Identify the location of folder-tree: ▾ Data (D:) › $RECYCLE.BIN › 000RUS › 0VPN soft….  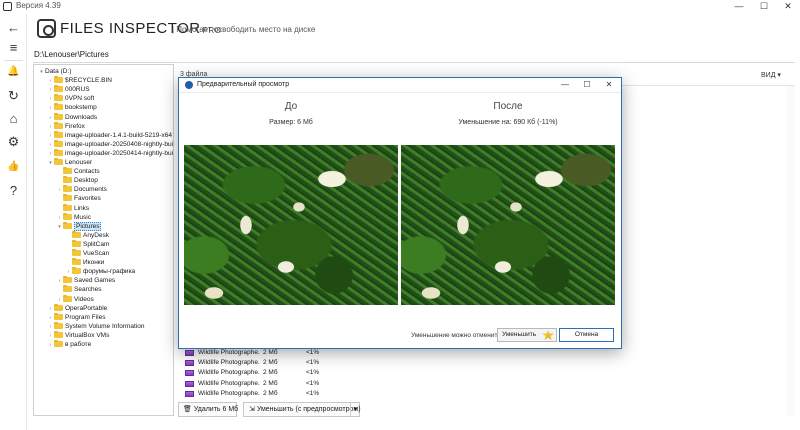
(103, 240).